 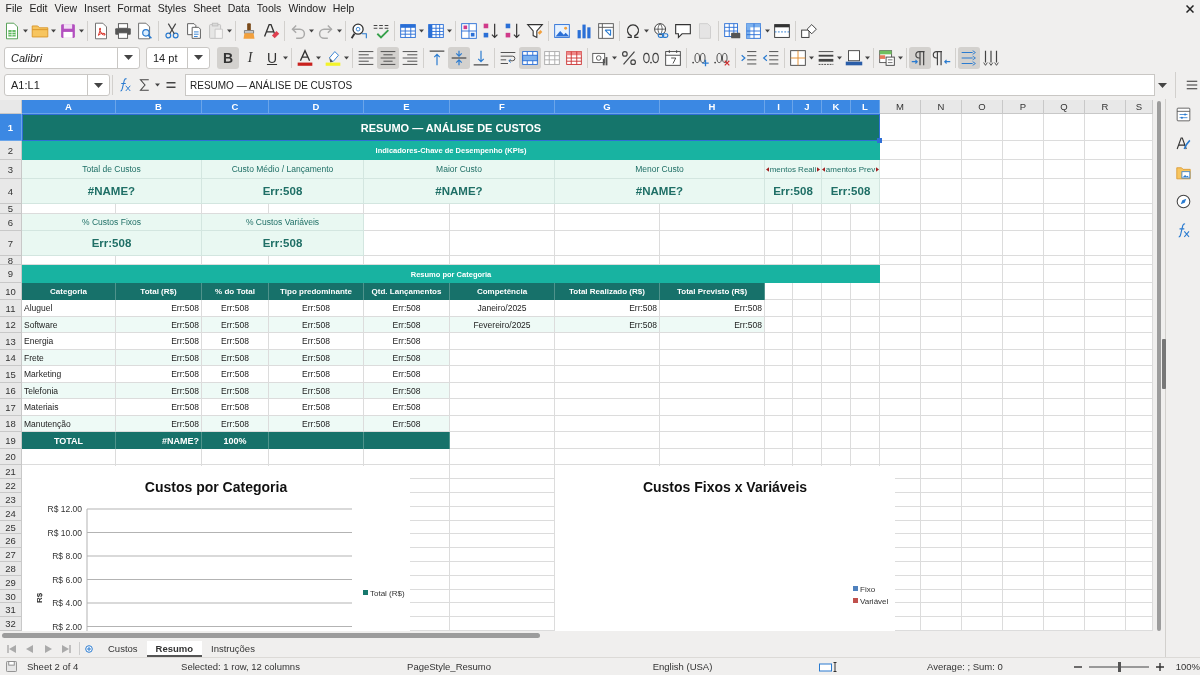 What do you see at coordinates (11, 325) in the screenshot?
I see `row-header: 12` at bounding box center [11, 325].